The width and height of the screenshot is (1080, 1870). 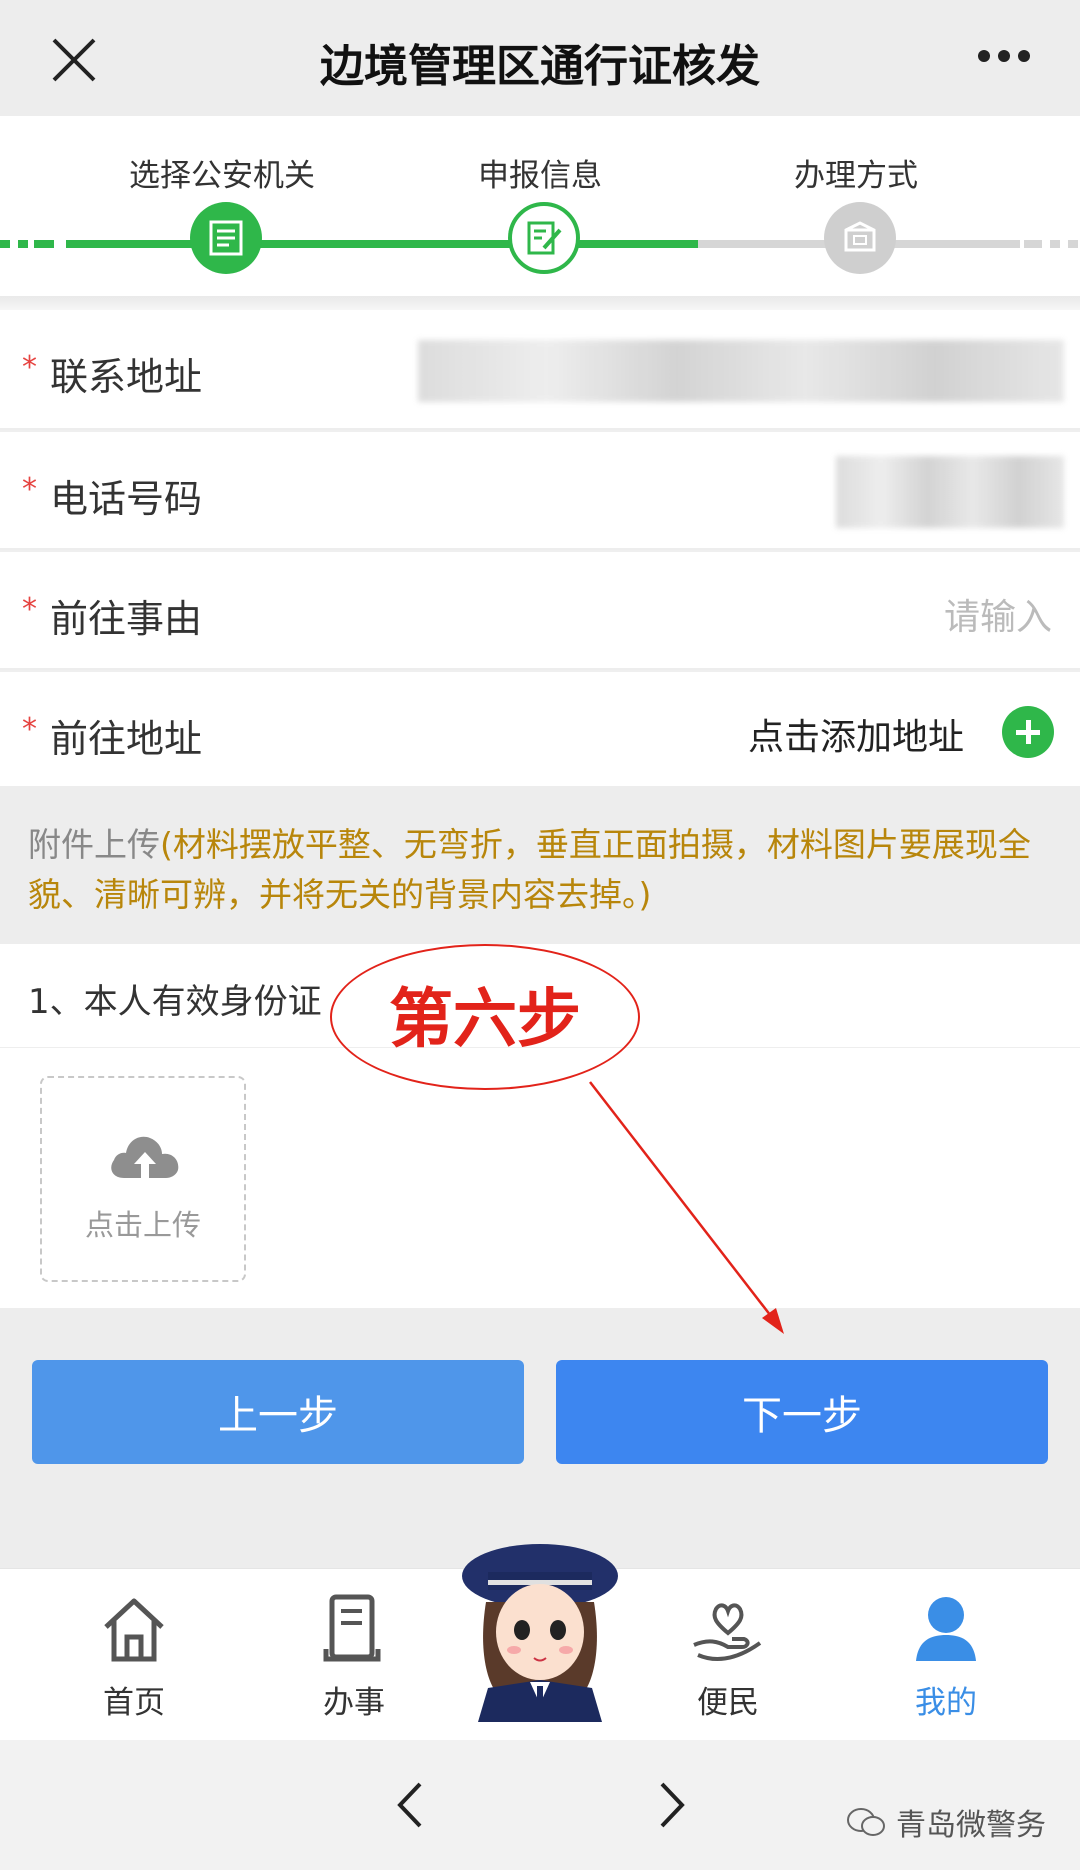 What do you see at coordinates (485, 1020) in the screenshot?
I see `annotation-text: 第六步` at bounding box center [485, 1020].